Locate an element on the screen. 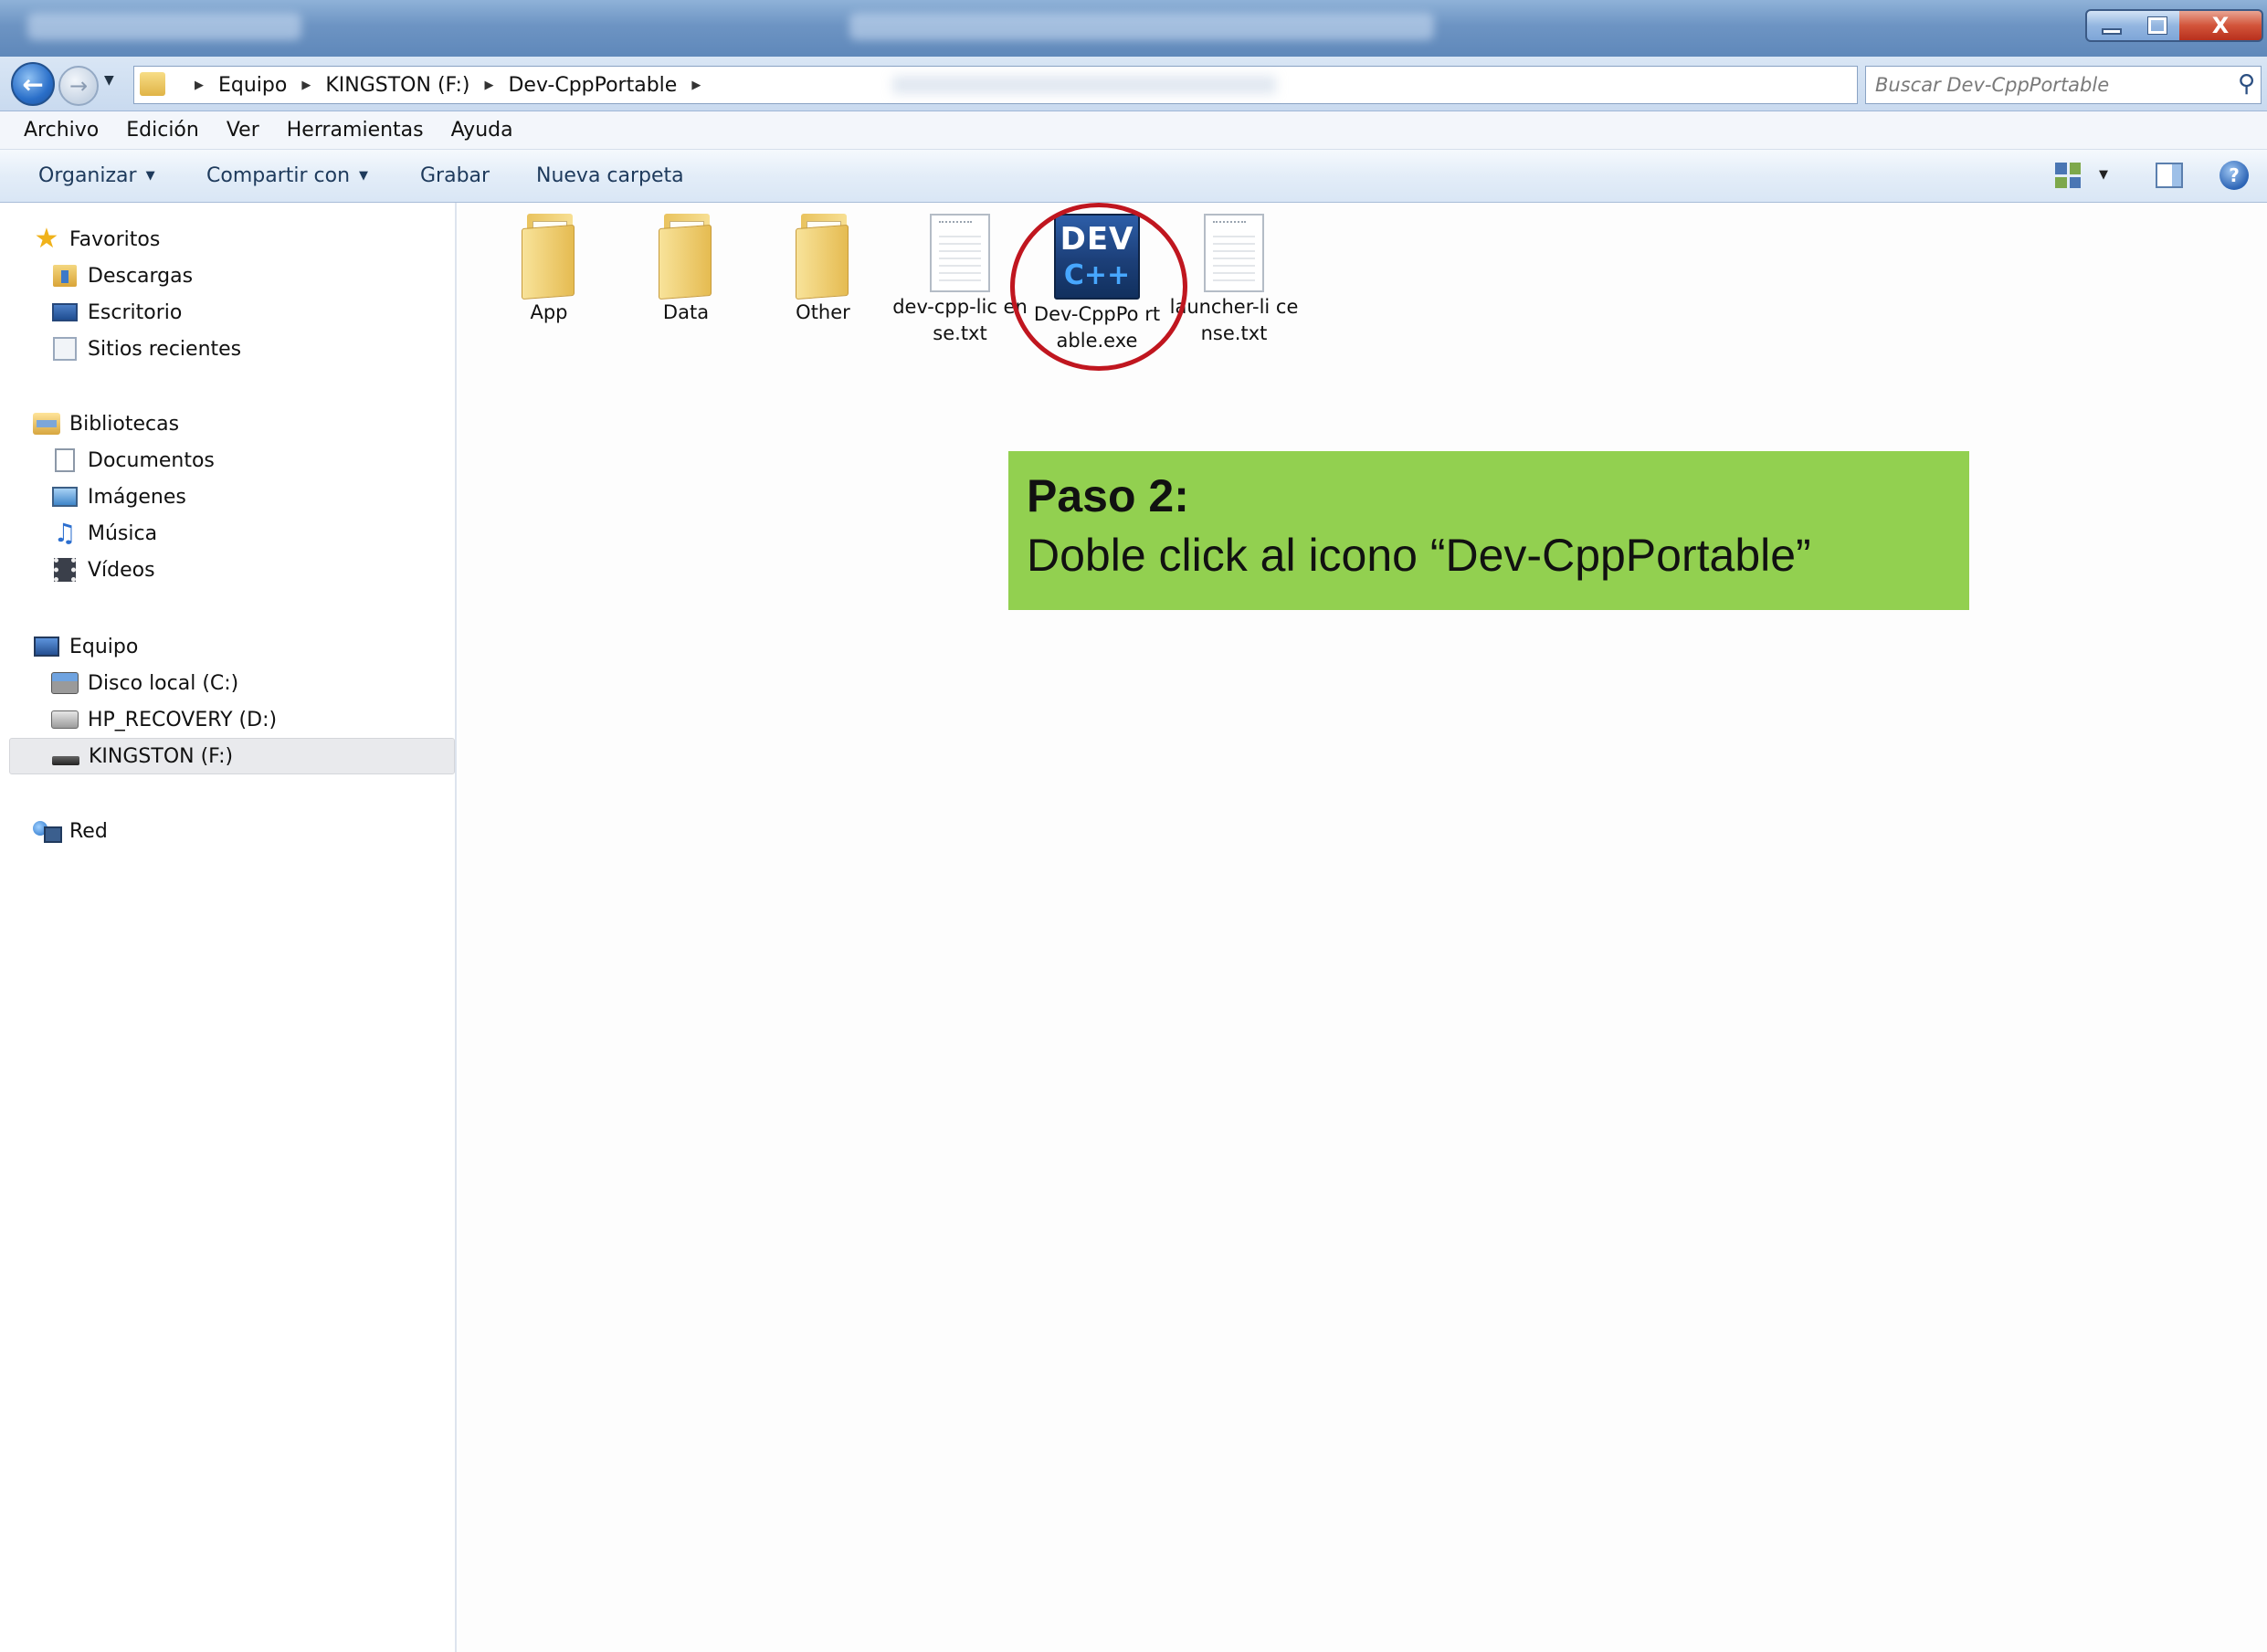  file-item-dev-cppportable-exe: DEV C++ Dev-CppPo rtable.exe is located at coordinates (1096, 284).